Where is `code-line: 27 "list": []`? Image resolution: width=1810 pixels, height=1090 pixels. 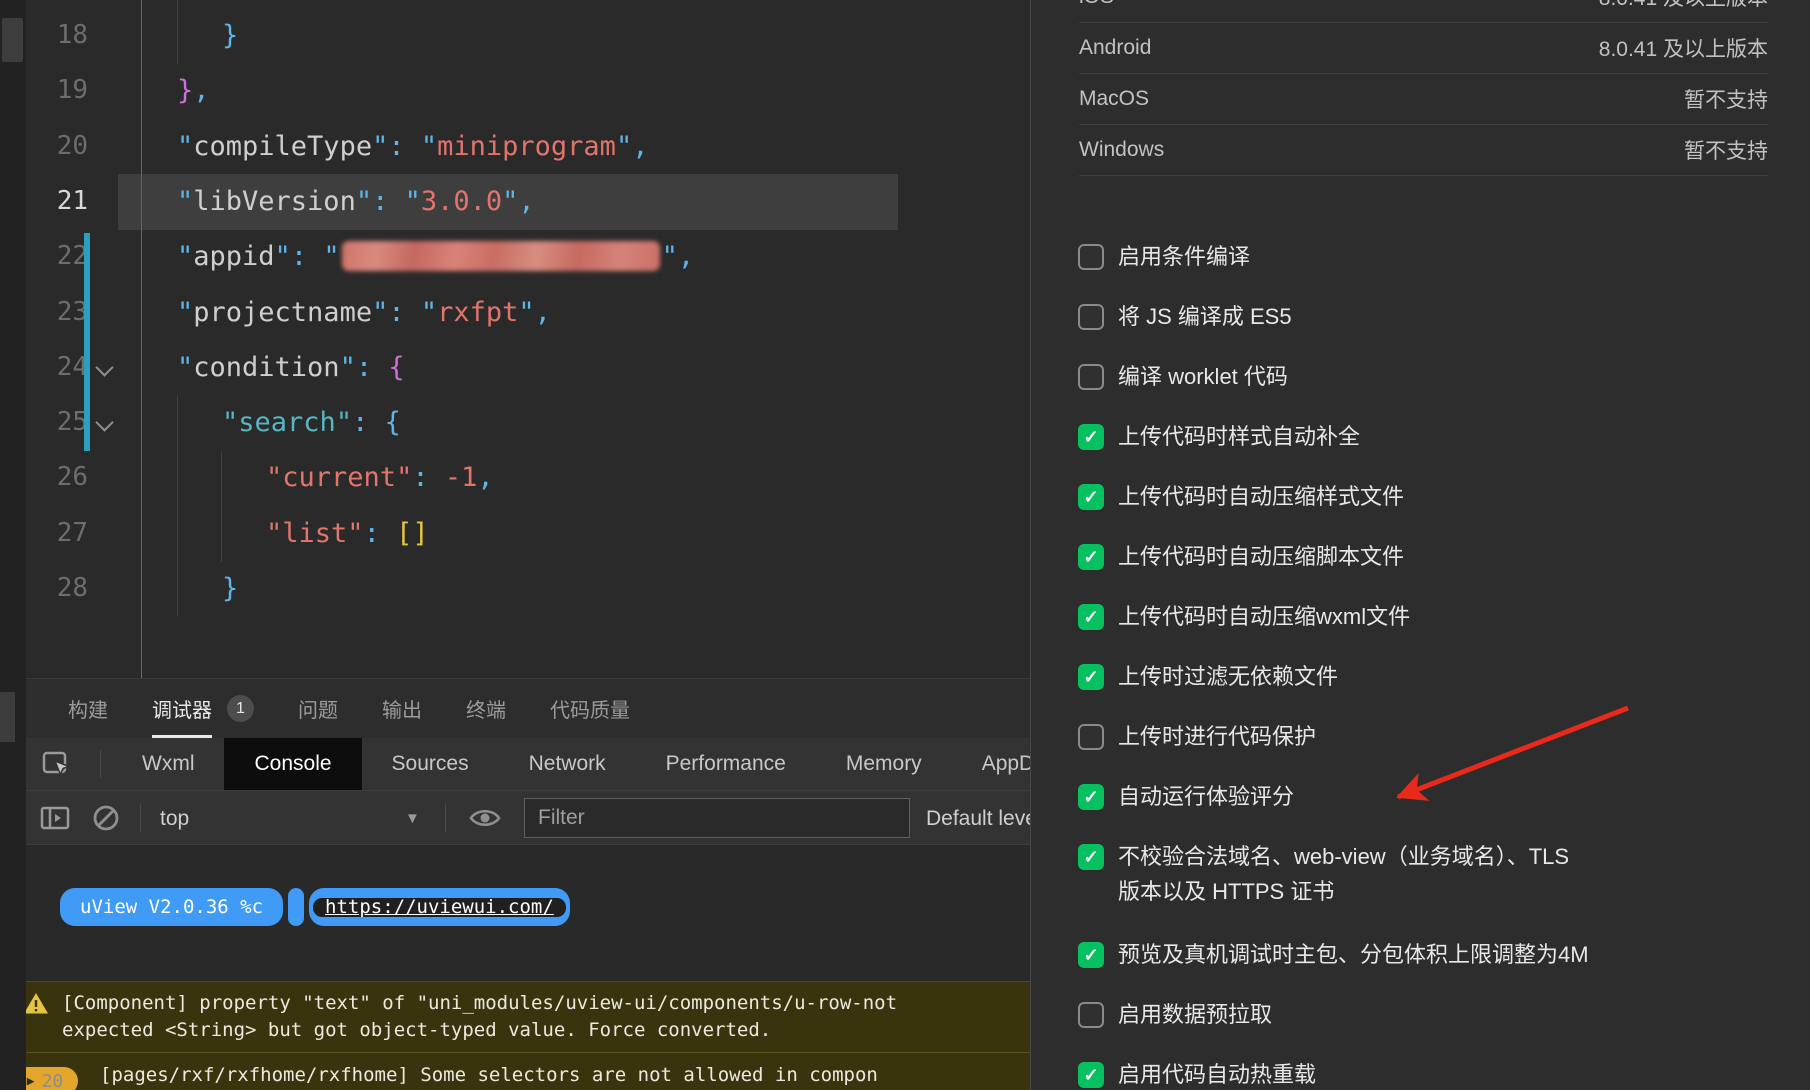
code-line: 27 "list": [] is located at coordinates (515, 533).